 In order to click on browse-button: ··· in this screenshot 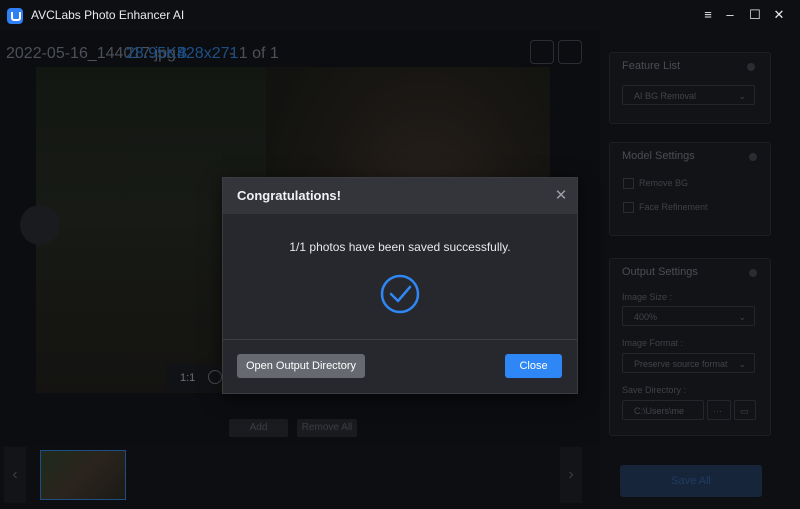, I will do `click(719, 410)`.